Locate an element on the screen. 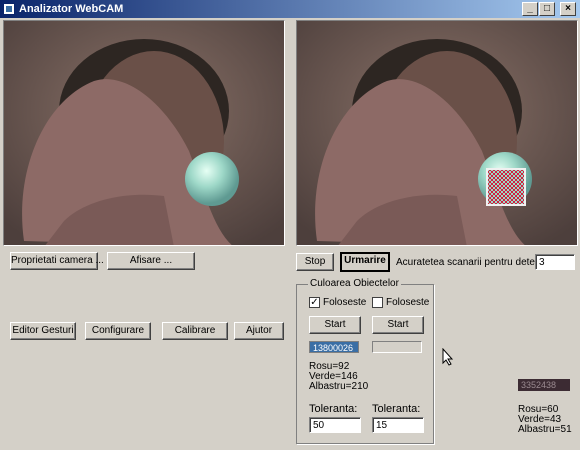  use-checkbox-1: ✓ is located at coordinates (314, 302).